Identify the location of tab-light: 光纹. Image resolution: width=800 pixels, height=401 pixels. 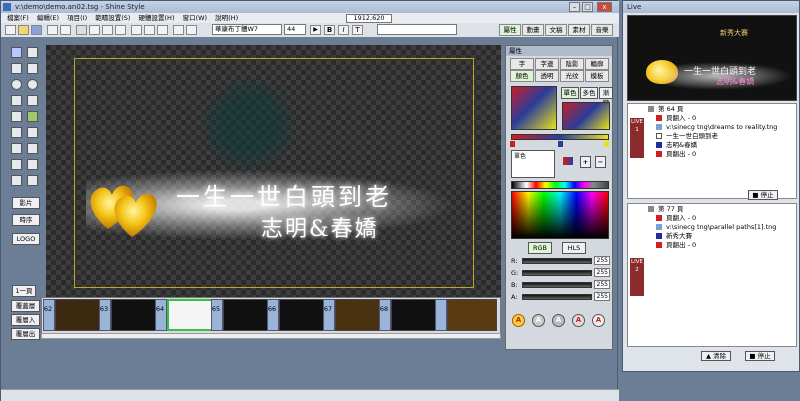
(572, 76).